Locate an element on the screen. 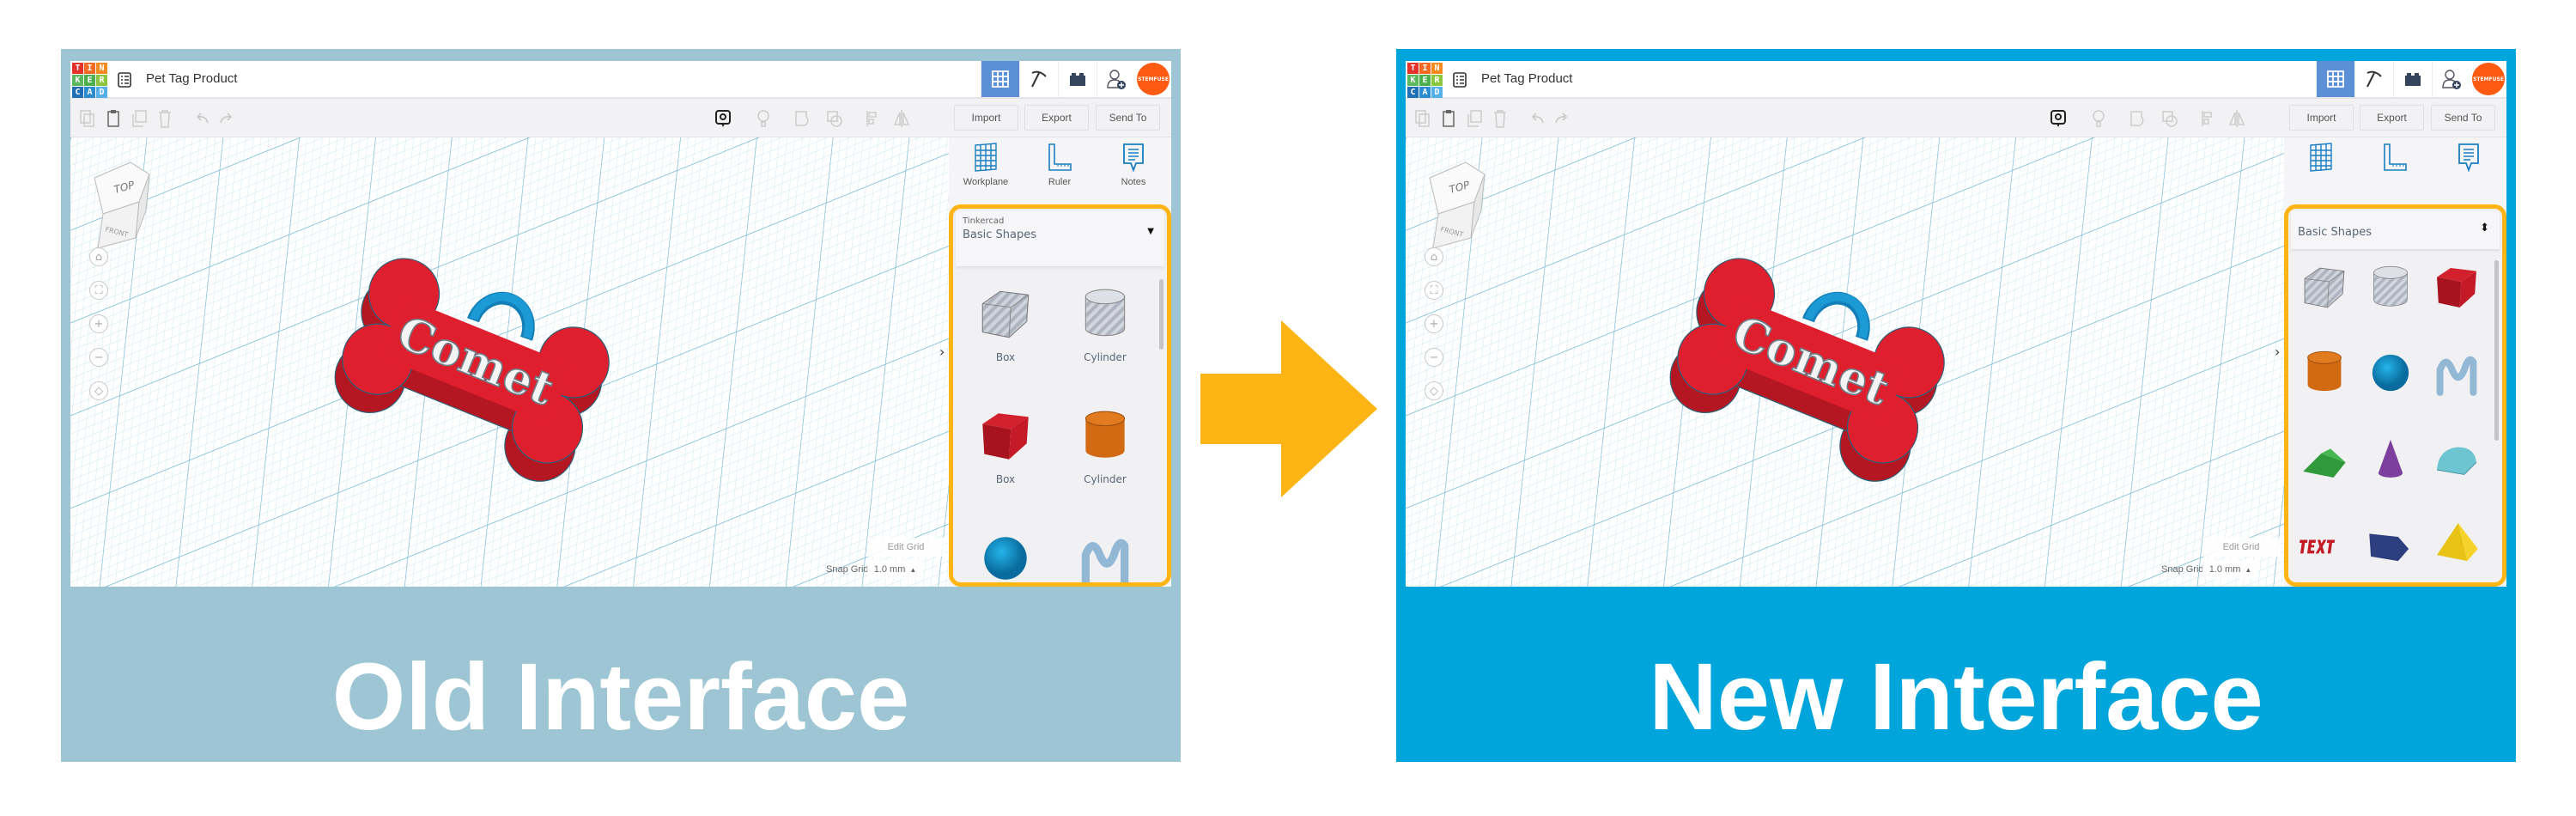 The height and width of the screenshot is (816, 2576). shape-item-cylinder-hole is located at coordinates (2390, 299).